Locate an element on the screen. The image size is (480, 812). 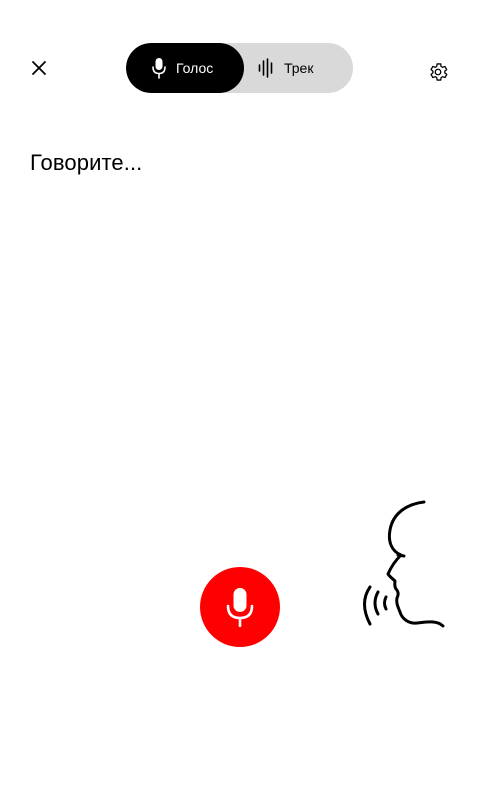
gear-icon is located at coordinates (439, 72).